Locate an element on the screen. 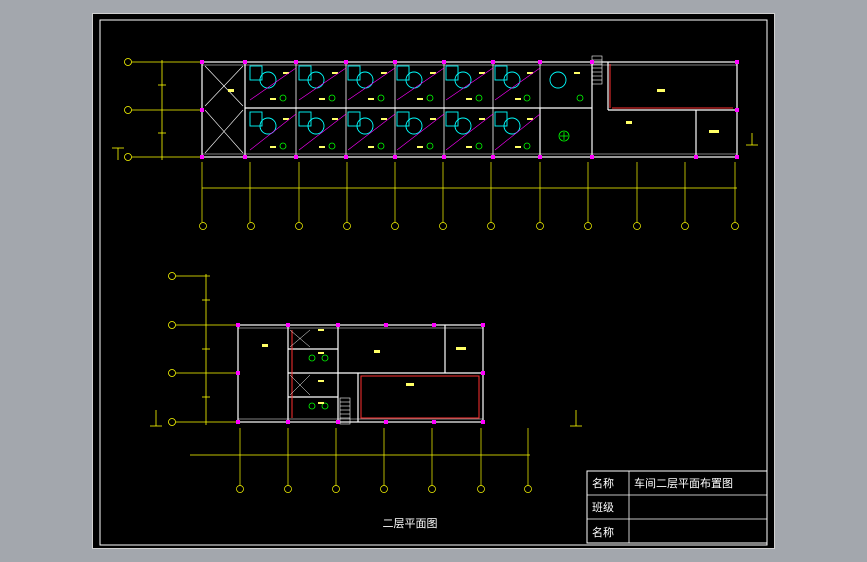  lower-section-mark-left is located at coordinates (156, 418).